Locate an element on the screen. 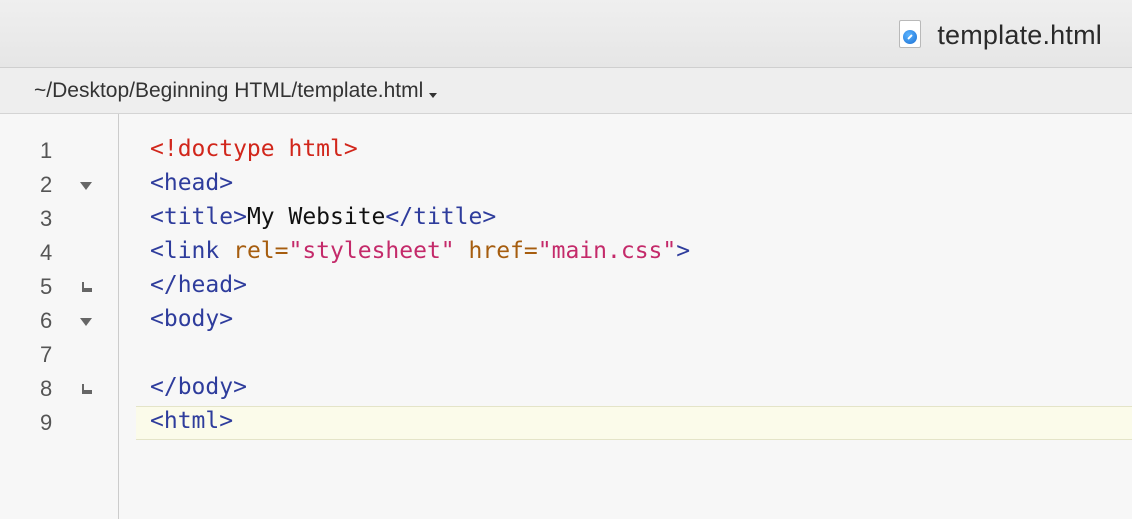  code-token-tag: </body> is located at coordinates (198, 387).